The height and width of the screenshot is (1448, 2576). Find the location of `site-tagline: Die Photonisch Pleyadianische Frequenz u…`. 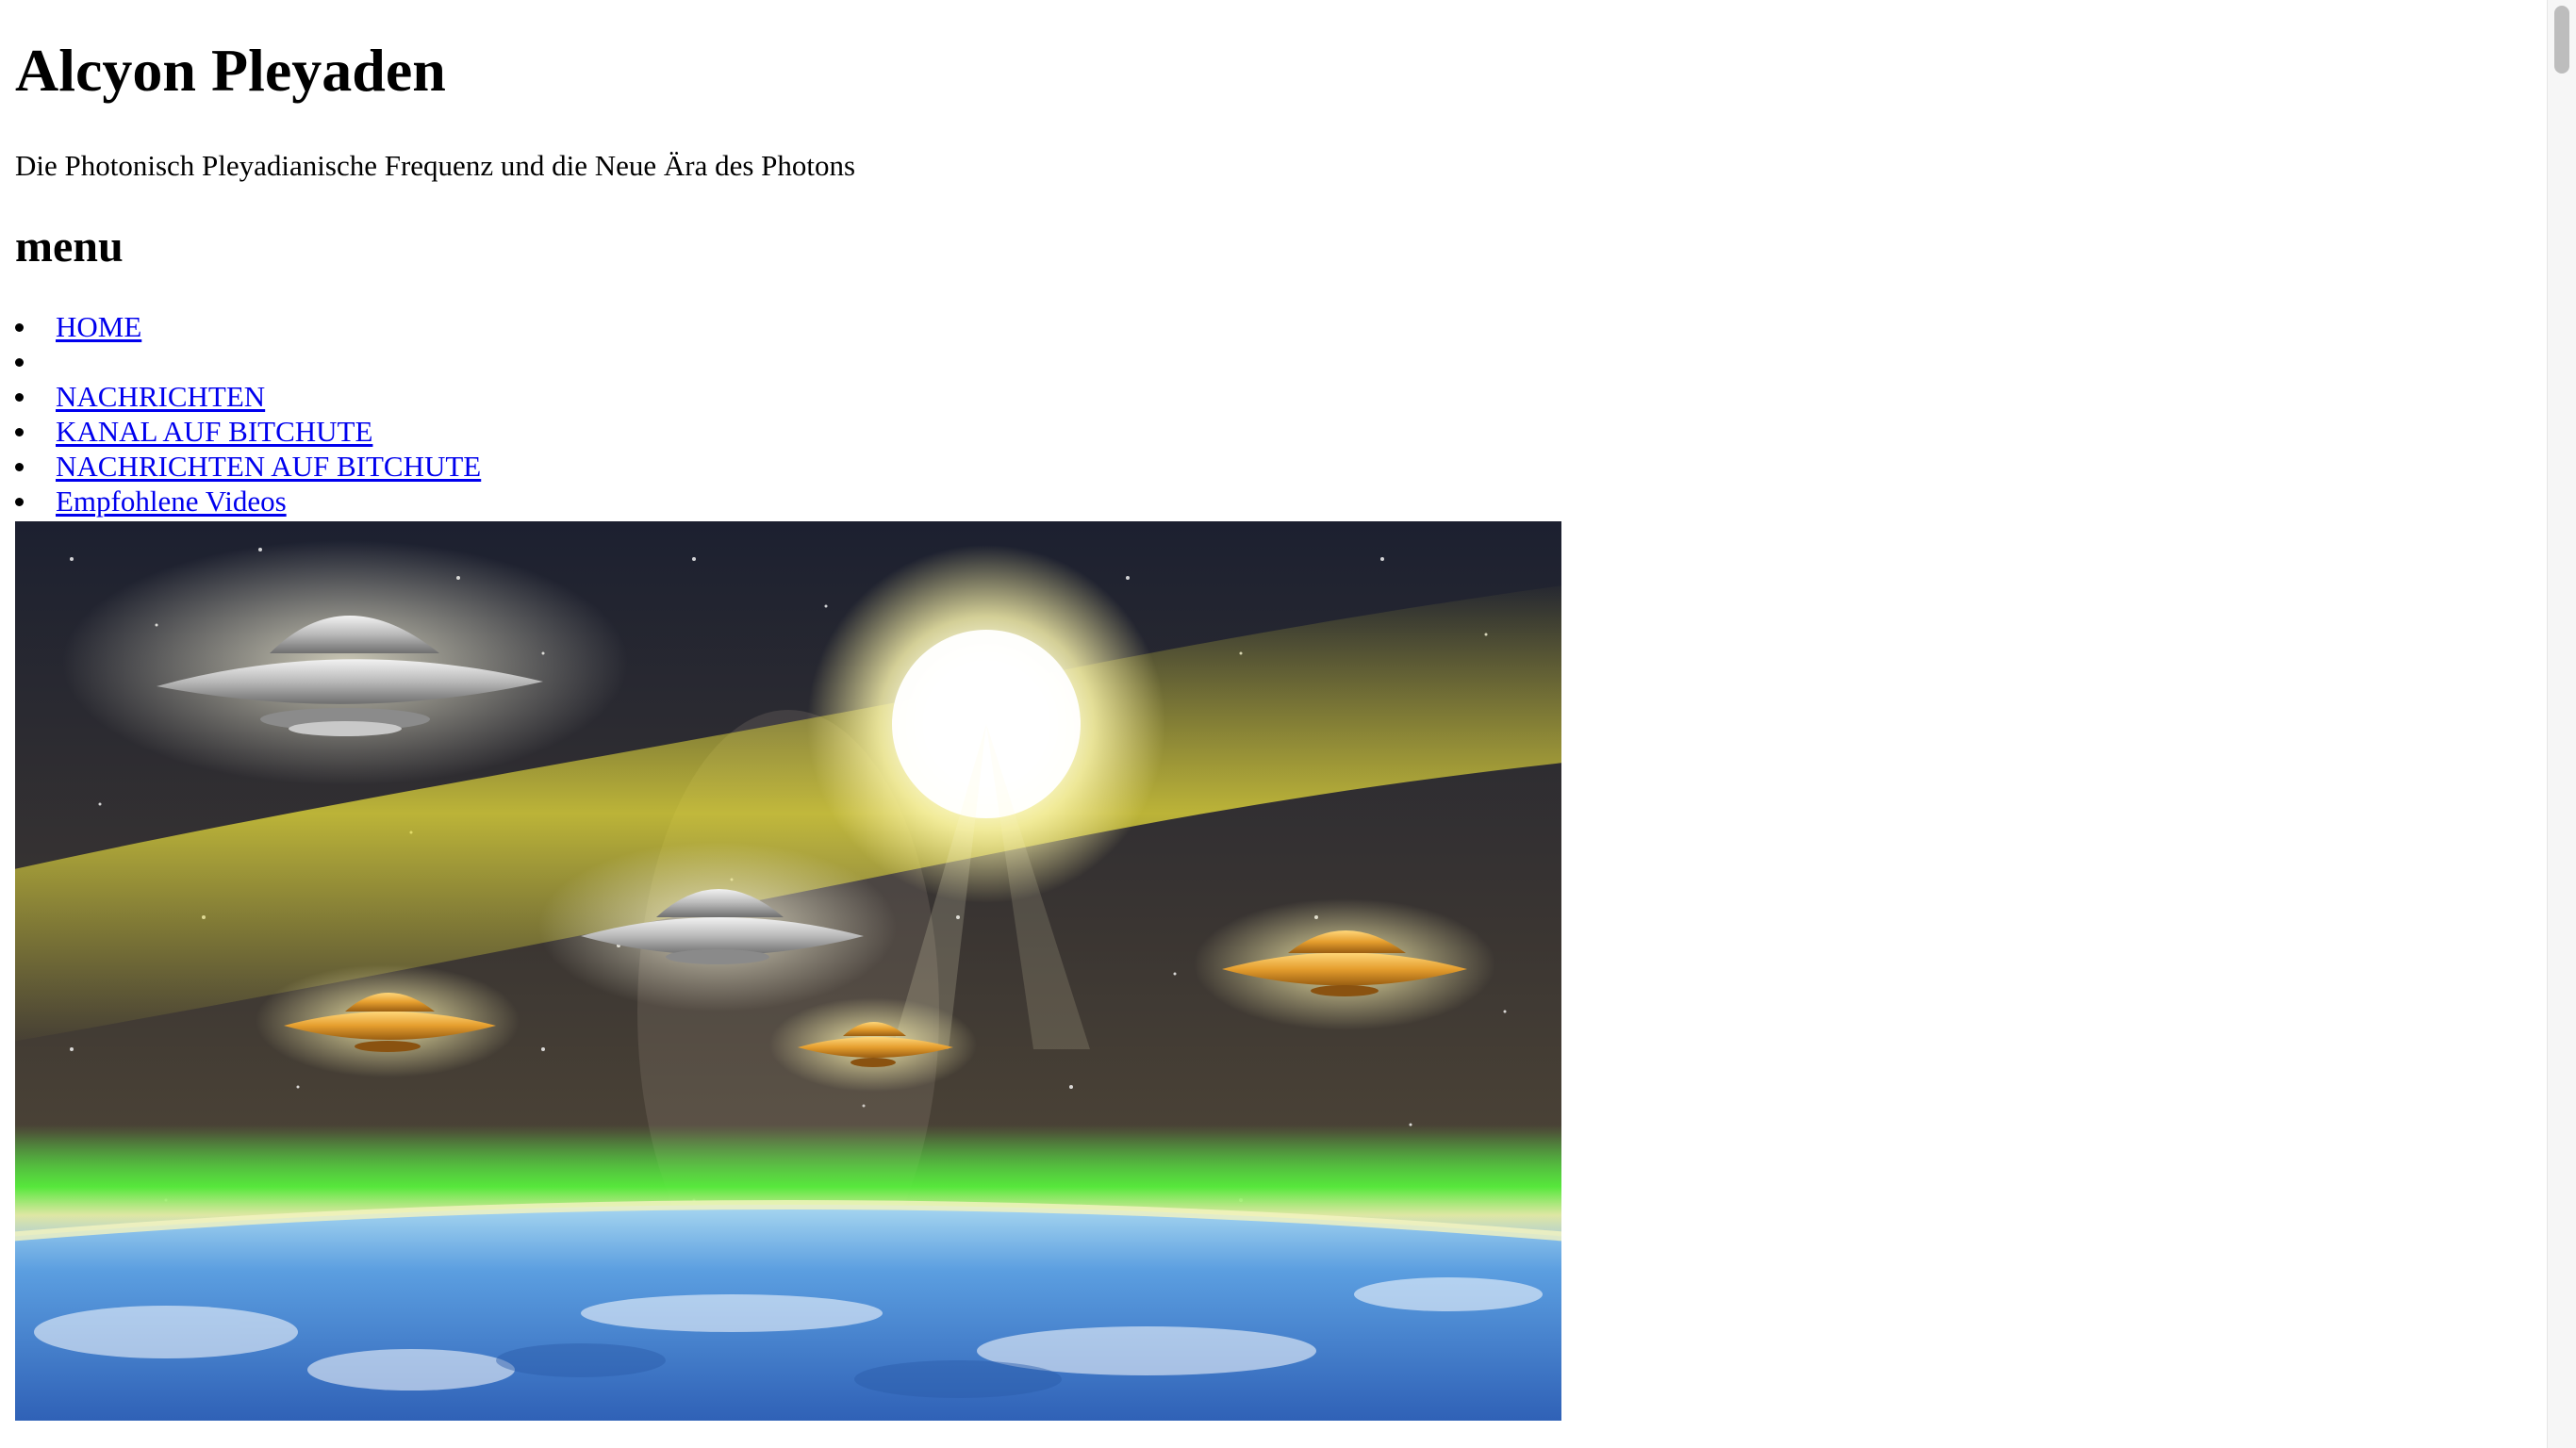

site-tagline: Die Photonisch Pleyadianische Frequenz u… is located at coordinates (435, 165).